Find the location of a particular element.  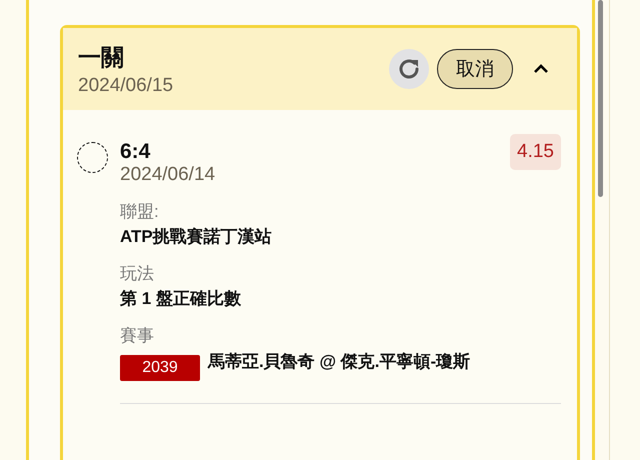

cancel-button: 取消 is located at coordinates (475, 69).